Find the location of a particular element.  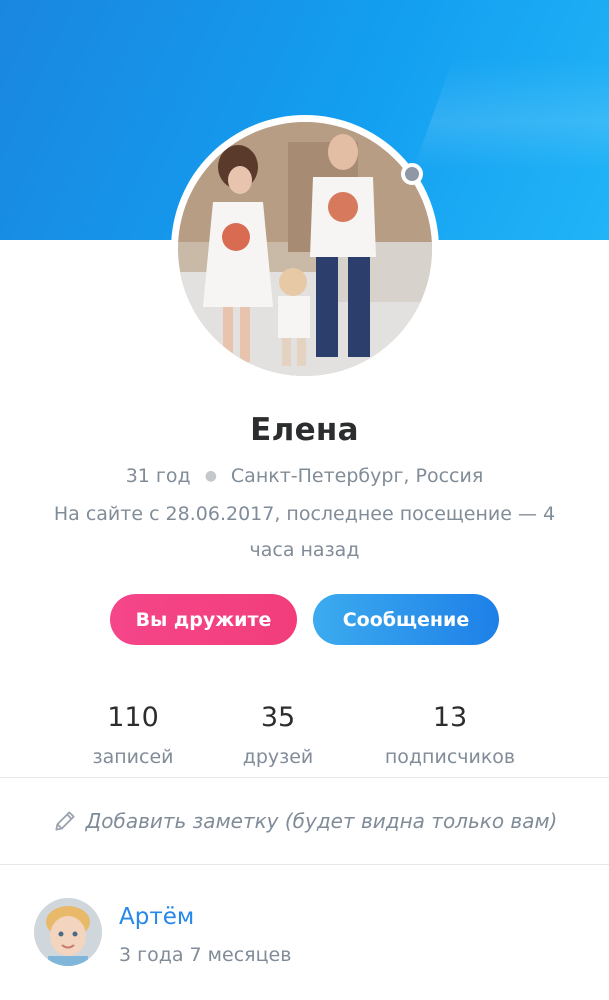

child-item: Артём 3 года 7 месяцев is located at coordinates (314, 933).